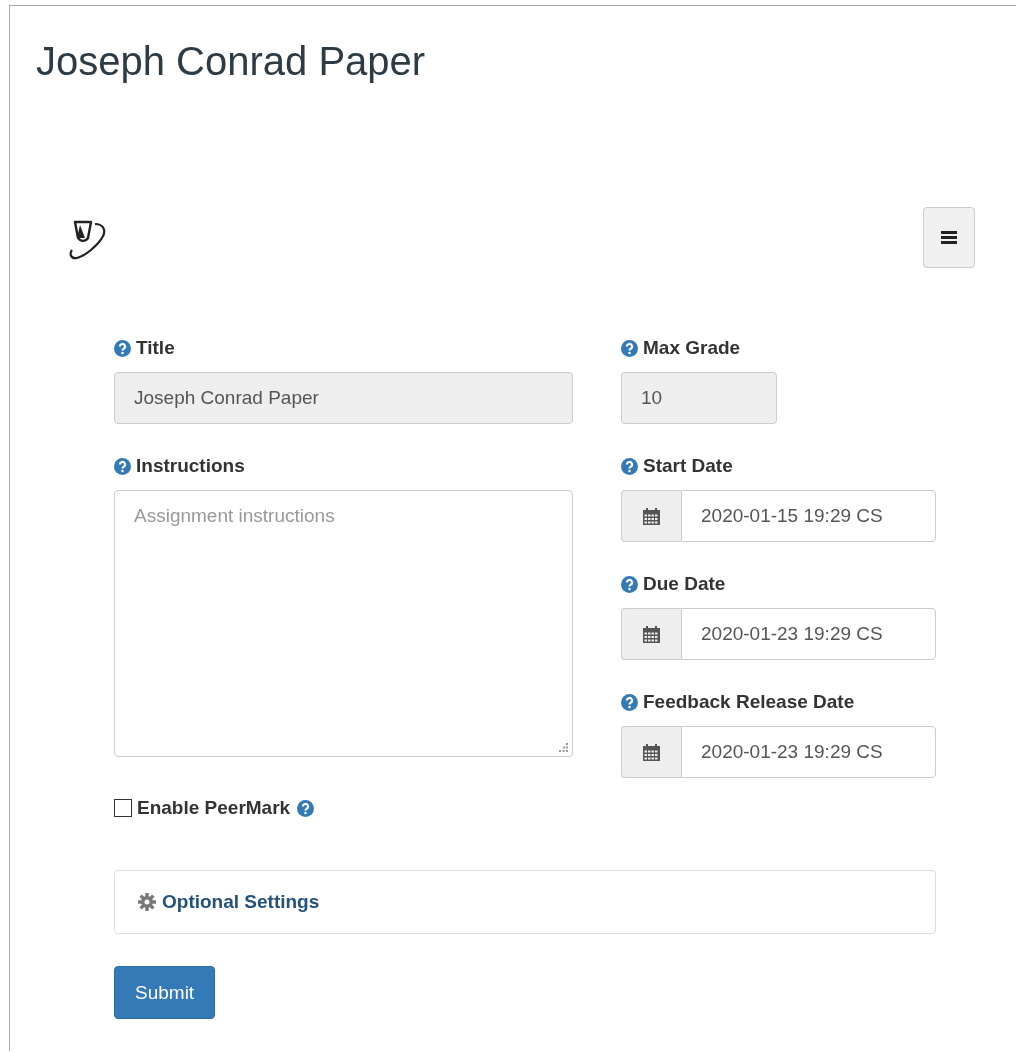  What do you see at coordinates (165, 992) in the screenshot?
I see `submit-button: Submit` at bounding box center [165, 992].